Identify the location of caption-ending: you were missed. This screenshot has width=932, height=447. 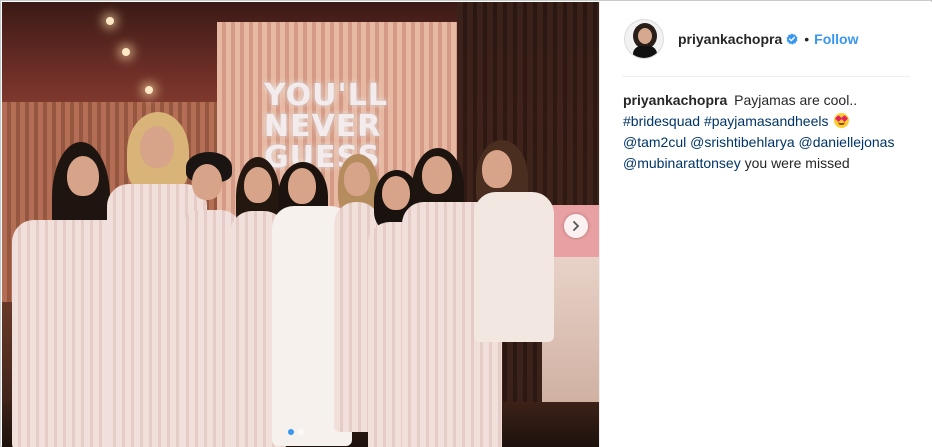
(797, 163).